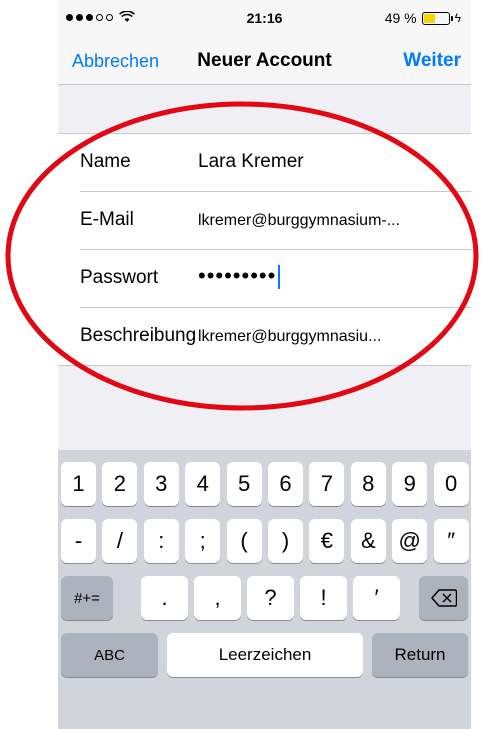 Image resolution: width=490 pixels, height=729 pixels. What do you see at coordinates (138, 335) in the screenshot?
I see `description-label: Beschreibung` at bounding box center [138, 335].